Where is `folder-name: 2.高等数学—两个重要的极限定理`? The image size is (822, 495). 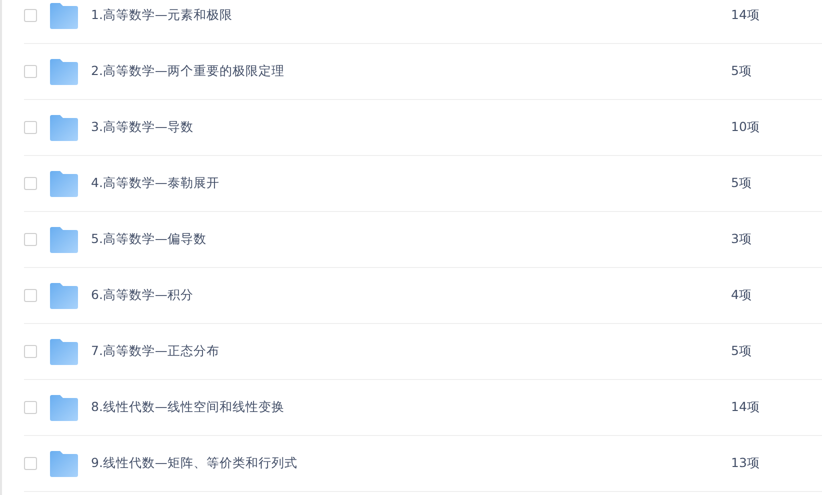
folder-name: 2.高等数学—两个重要的极限定理 is located at coordinates (411, 71).